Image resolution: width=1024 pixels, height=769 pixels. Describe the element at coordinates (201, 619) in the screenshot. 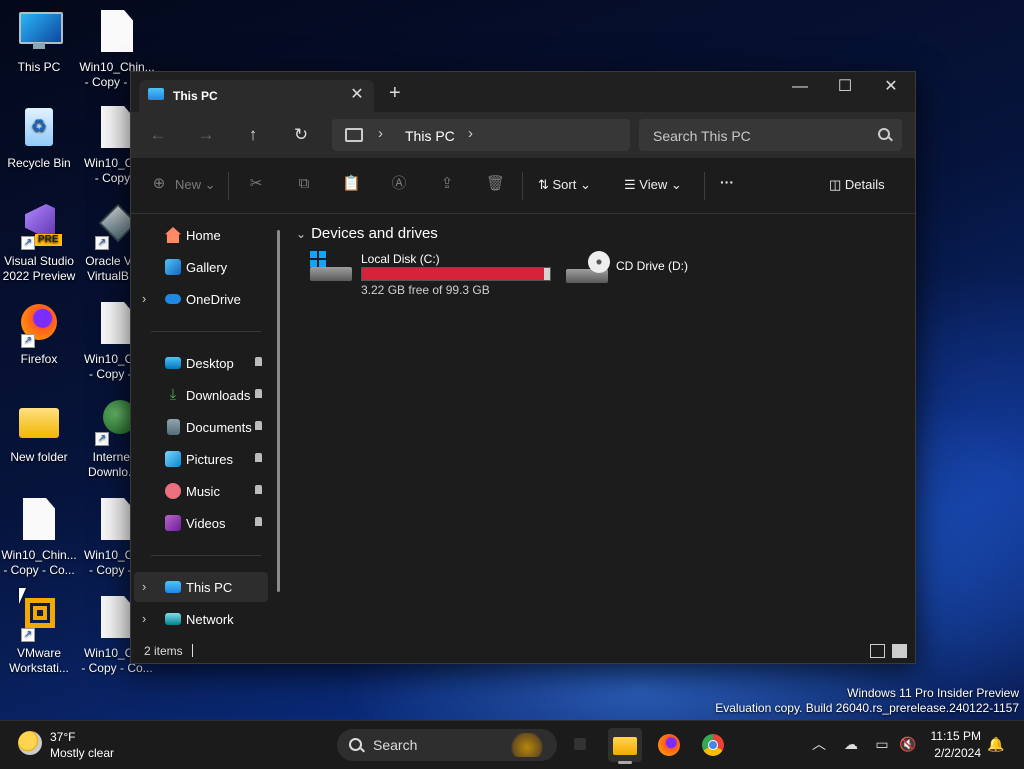

I see `sidebar-item-network: › Network` at that location.